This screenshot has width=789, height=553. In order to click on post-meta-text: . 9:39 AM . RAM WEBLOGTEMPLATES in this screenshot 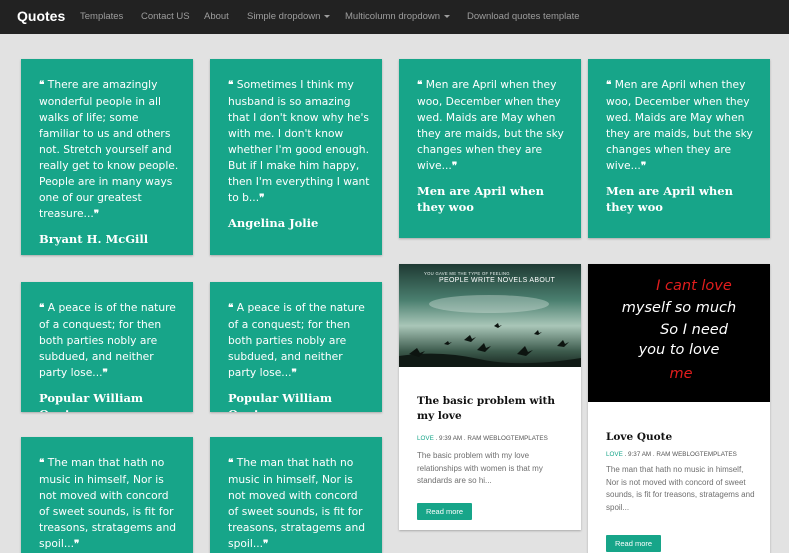, I will do `click(490, 438)`.